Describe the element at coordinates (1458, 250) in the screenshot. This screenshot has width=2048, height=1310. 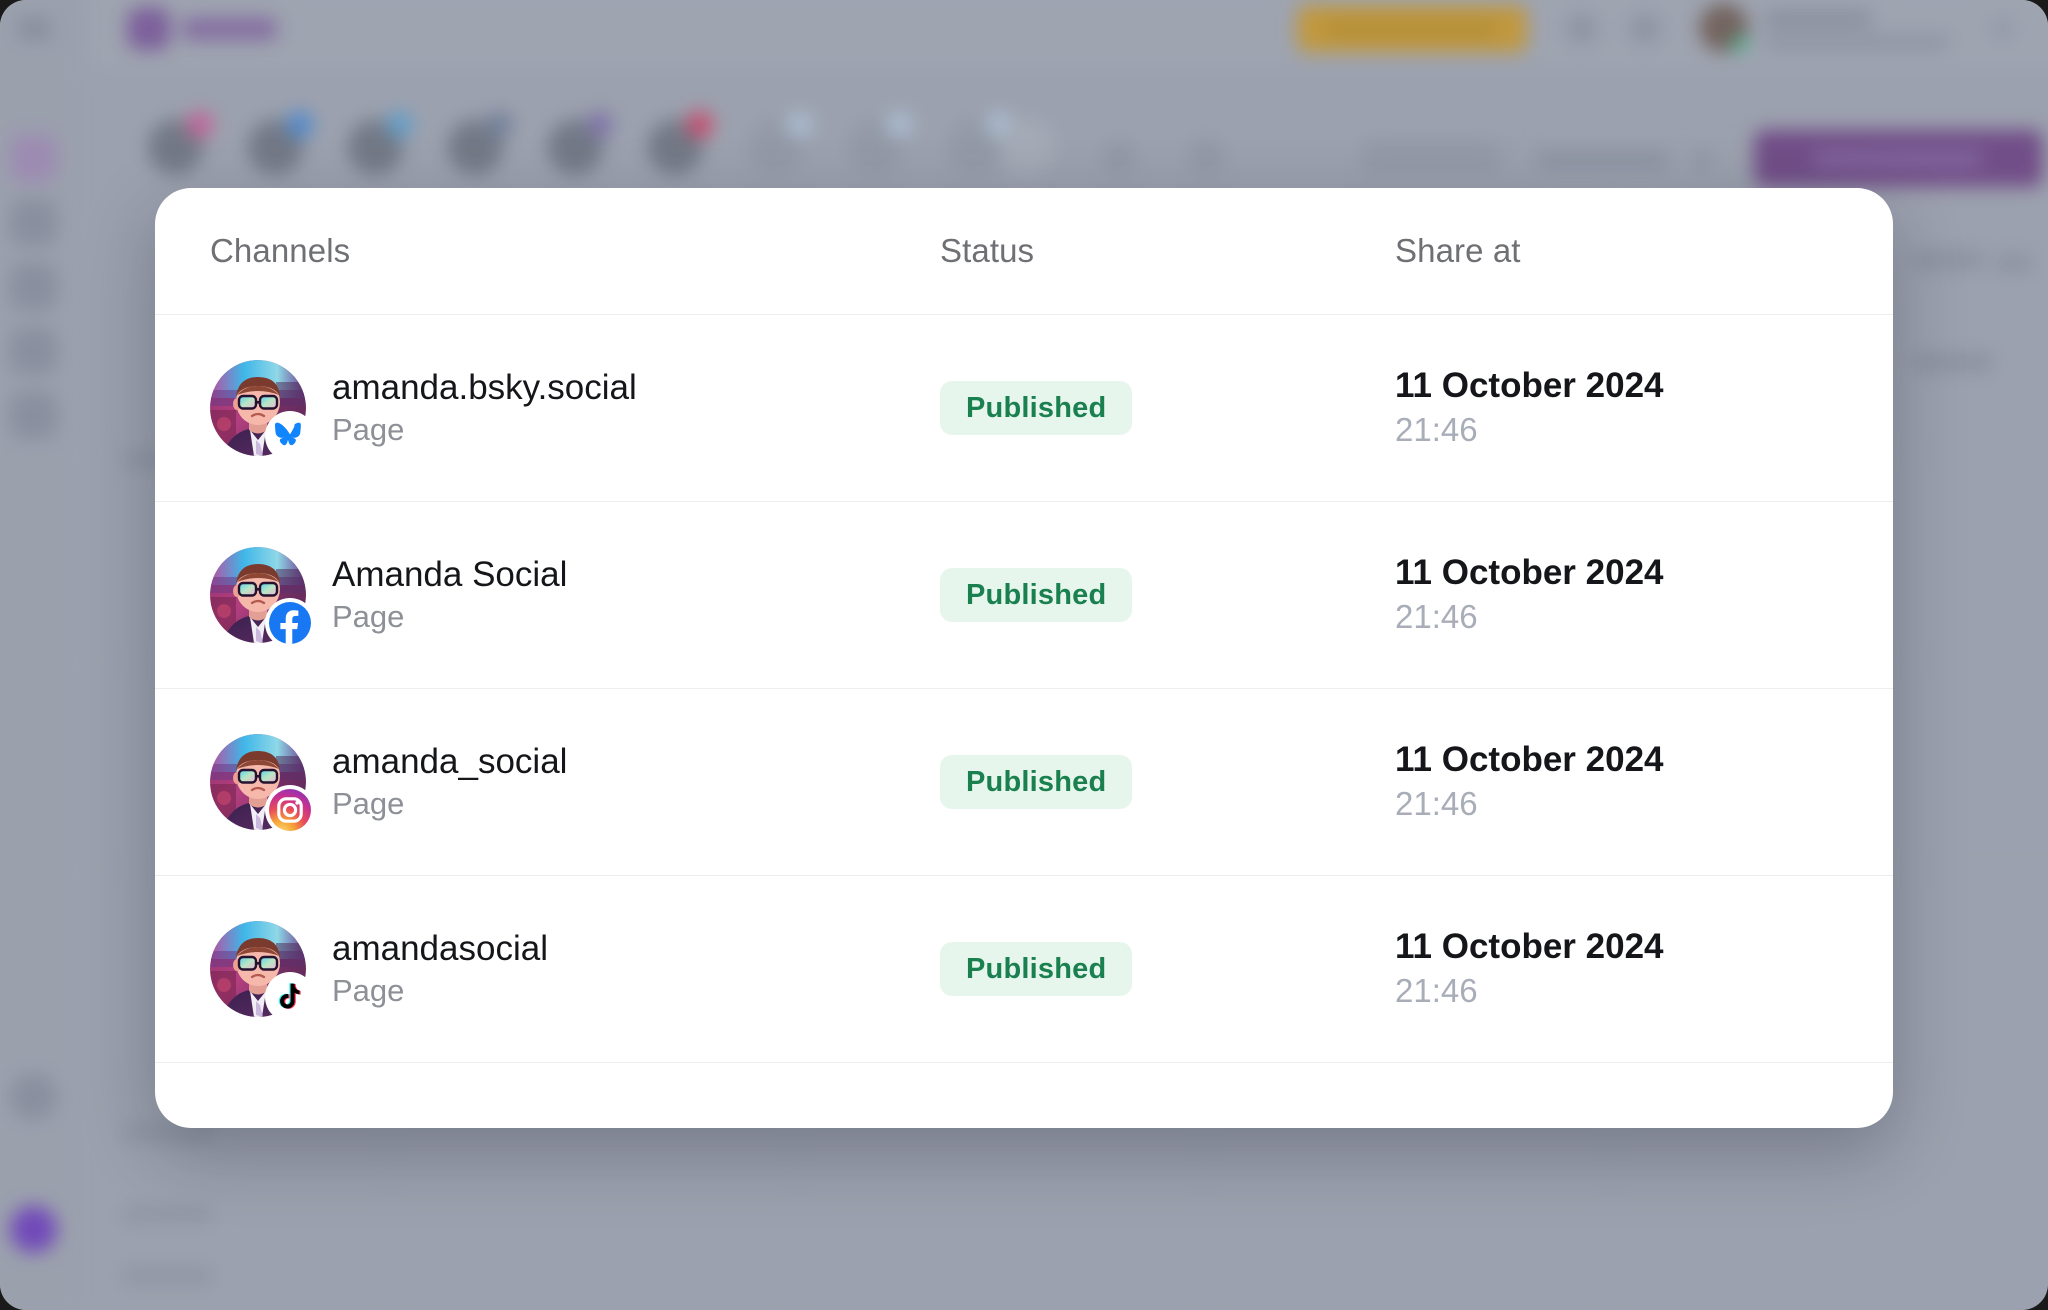
I see `column-header-share-at: Share at` at that location.